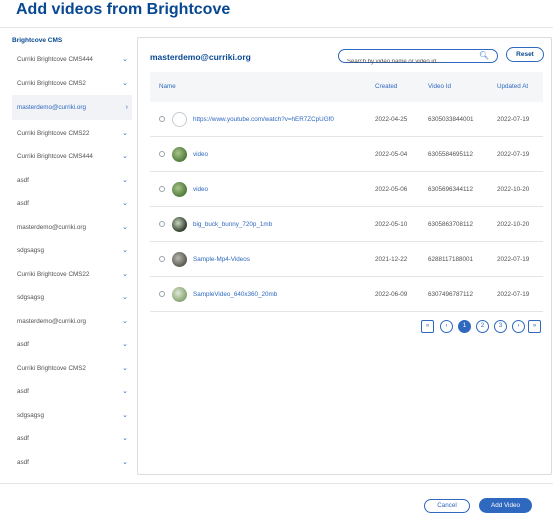 This screenshot has height=521, width=553. I want to click on table-row: video 2022-05-04 6305584695112 2022-07-19, so click(346, 154).